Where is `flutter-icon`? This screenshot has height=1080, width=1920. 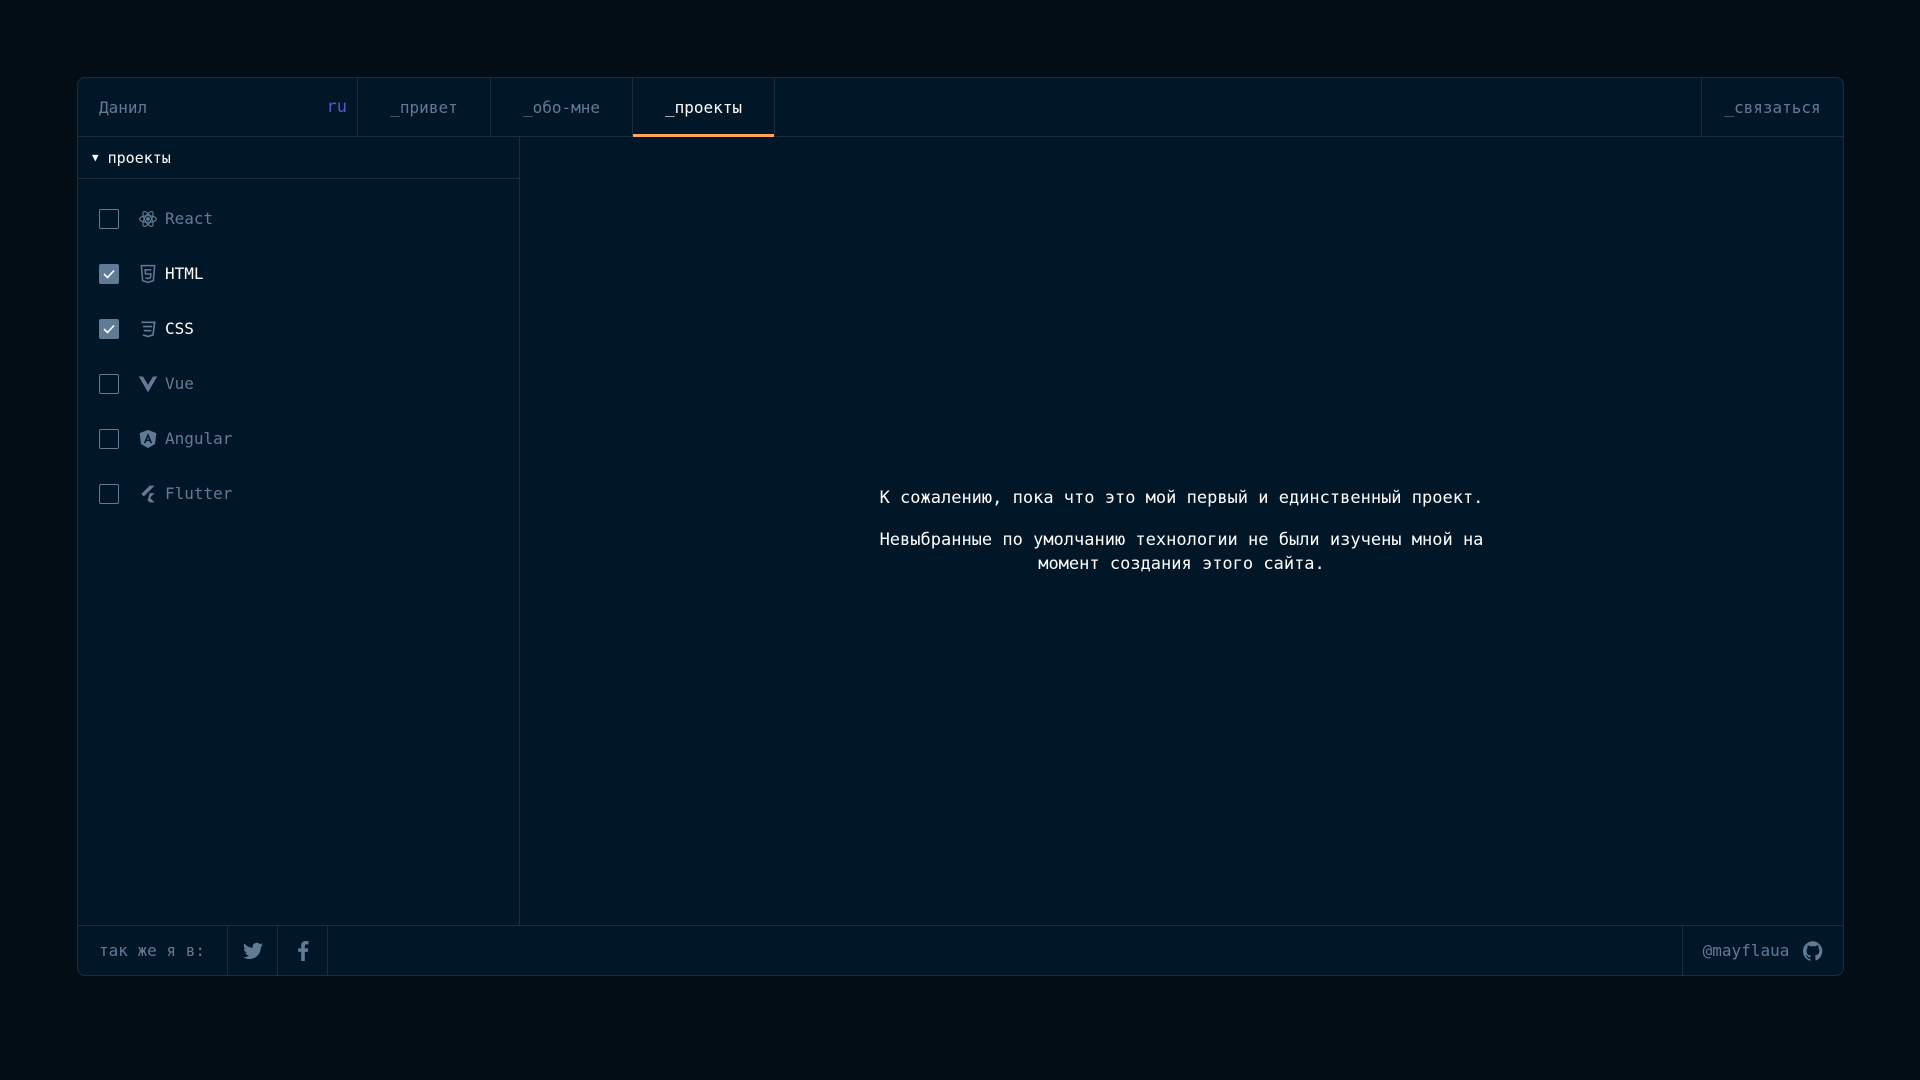
flutter-icon is located at coordinates (148, 494).